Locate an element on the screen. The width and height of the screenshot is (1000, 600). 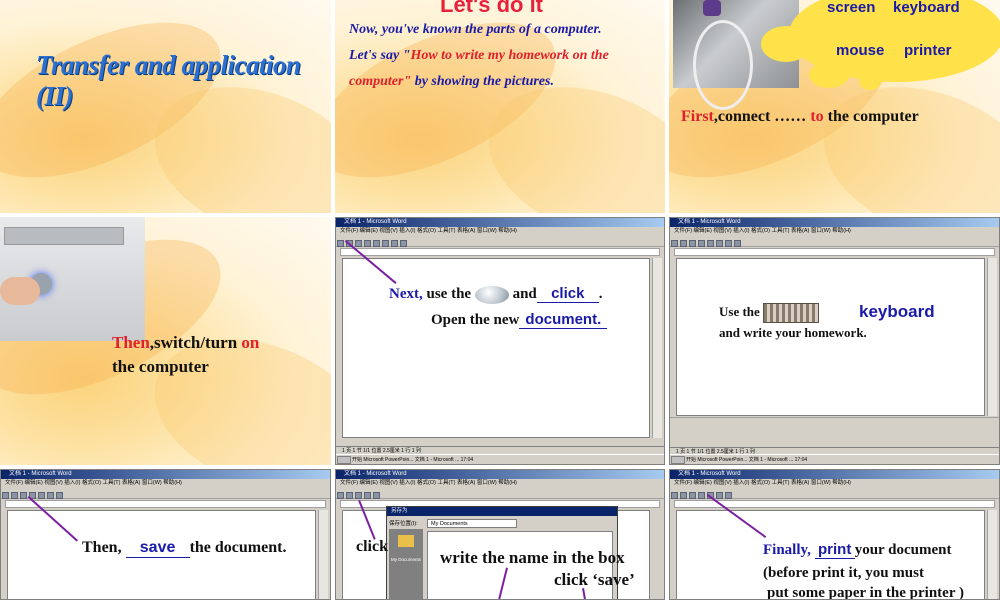
write-name-instruction: write the name in the box is located at coordinates (532, 557).